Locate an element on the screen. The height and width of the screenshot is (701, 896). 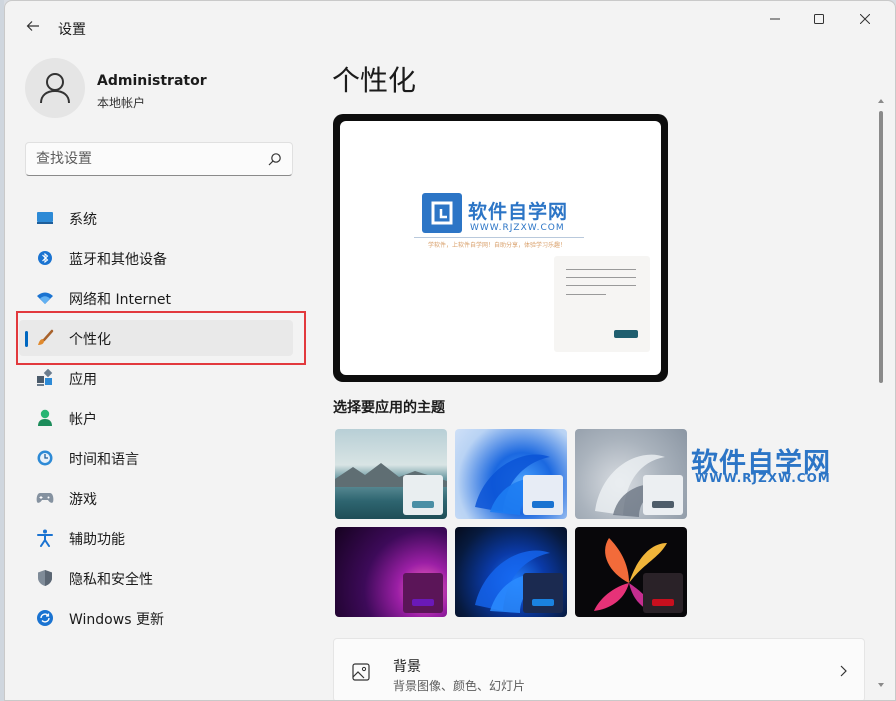
update-icon is located at coordinates (45, 618).